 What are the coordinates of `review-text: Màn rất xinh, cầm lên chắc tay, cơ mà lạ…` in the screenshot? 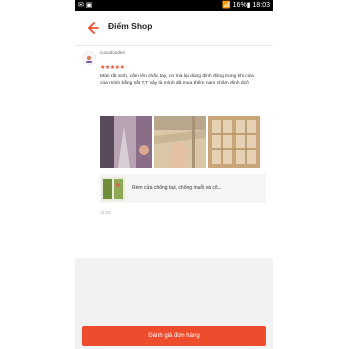 It's located at (177, 80).